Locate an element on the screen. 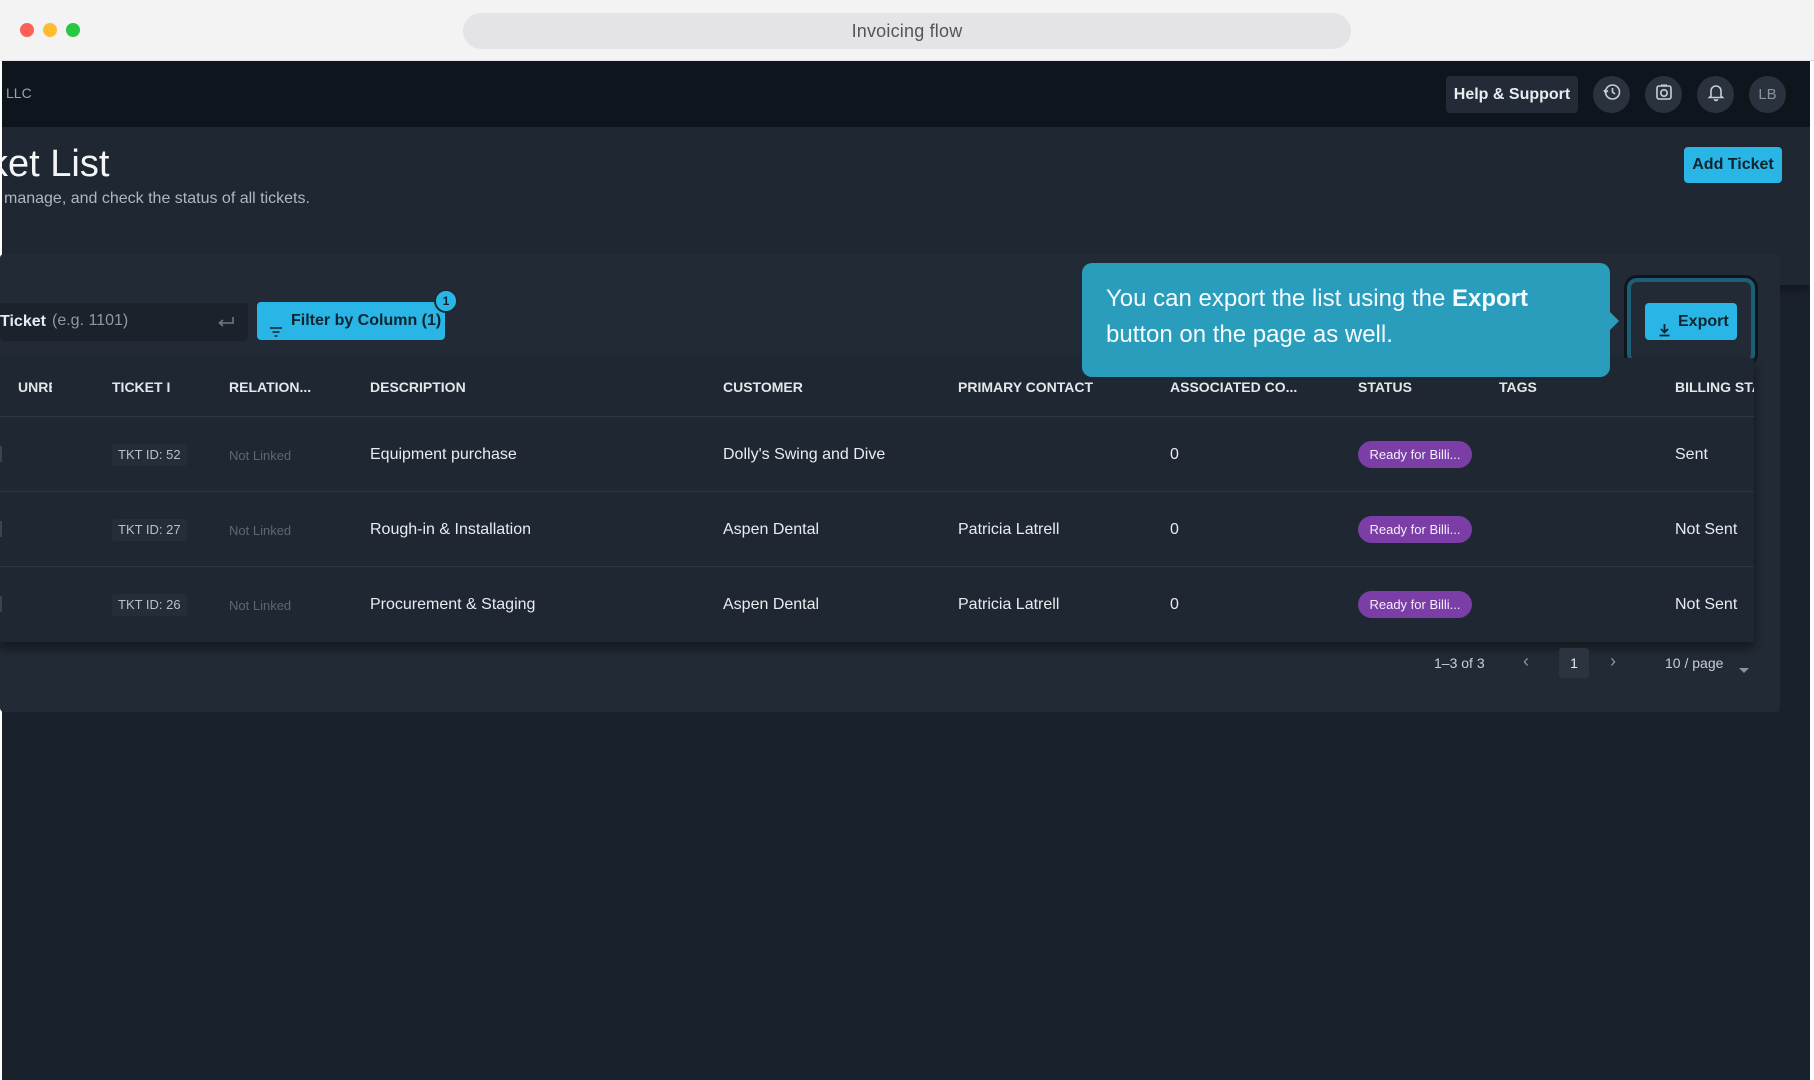  user-avatar: LB is located at coordinates (1767, 94).